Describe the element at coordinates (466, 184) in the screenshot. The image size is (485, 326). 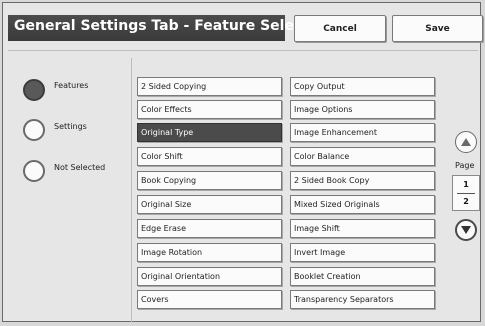
I see `current-page: 1` at that location.